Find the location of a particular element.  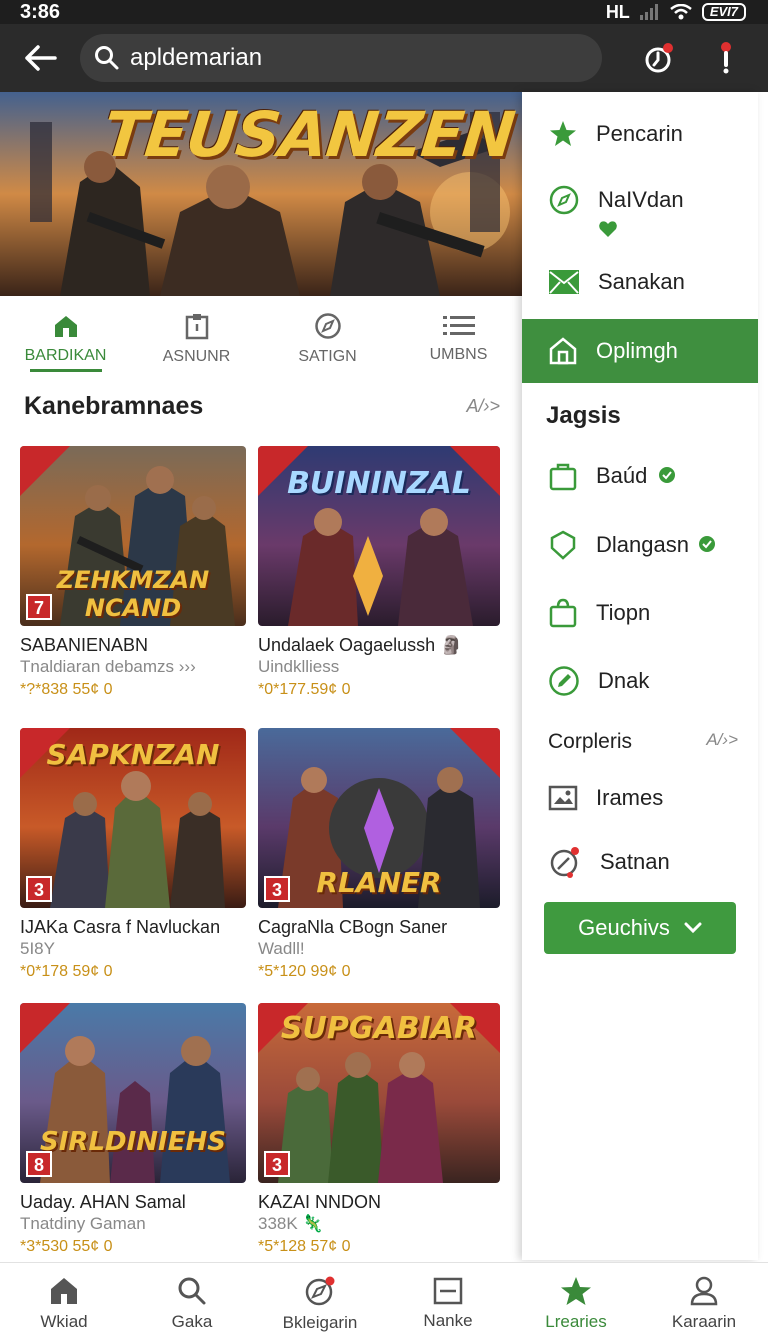

person-icon is located at coordinates (704, 1290).